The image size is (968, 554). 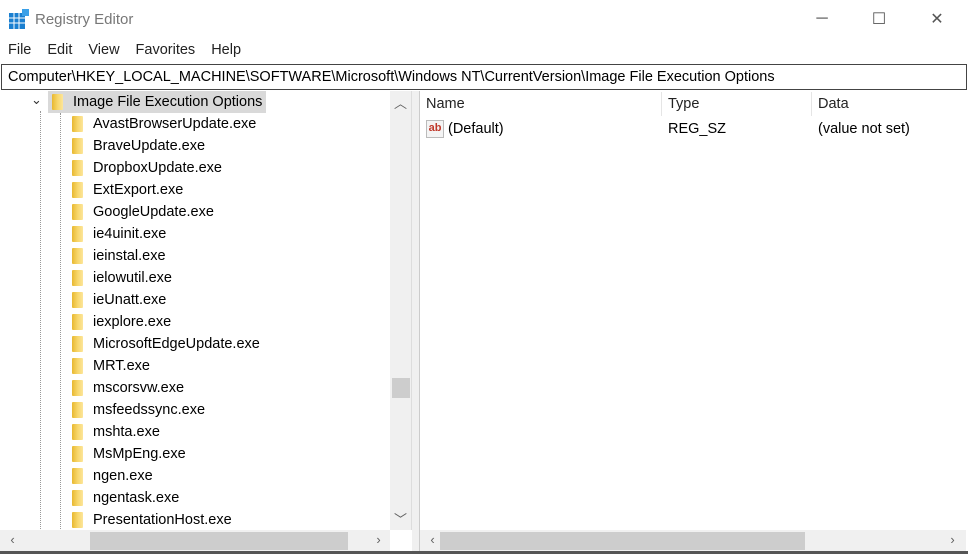 I want to click on tree-item: BraveUpdate.exe, so click(x=138, y=146).